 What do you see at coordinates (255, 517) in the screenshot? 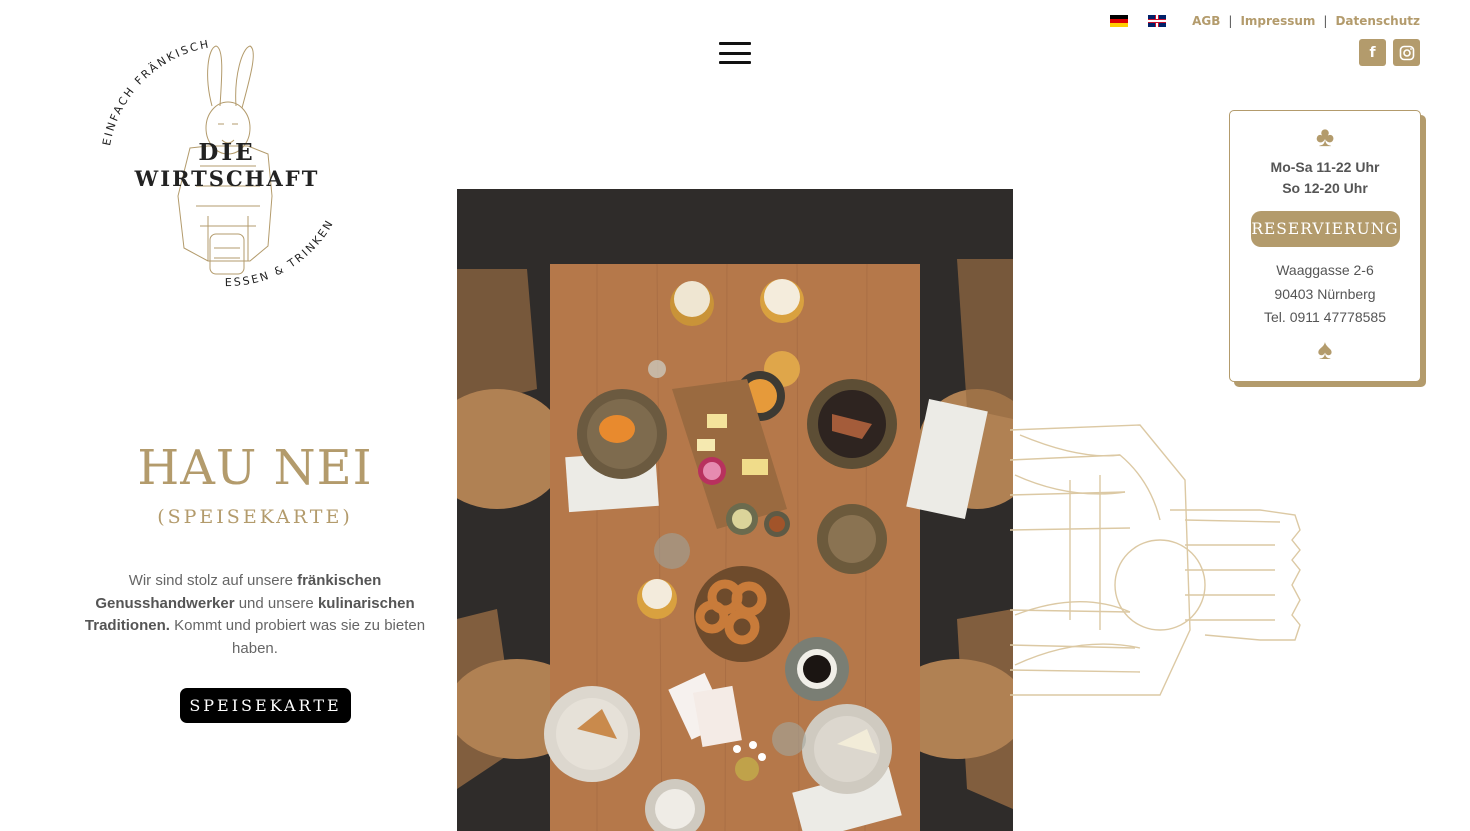
I see `hero-subtitle: (SPEISEKARTE)` at bounding box center [255, 517].